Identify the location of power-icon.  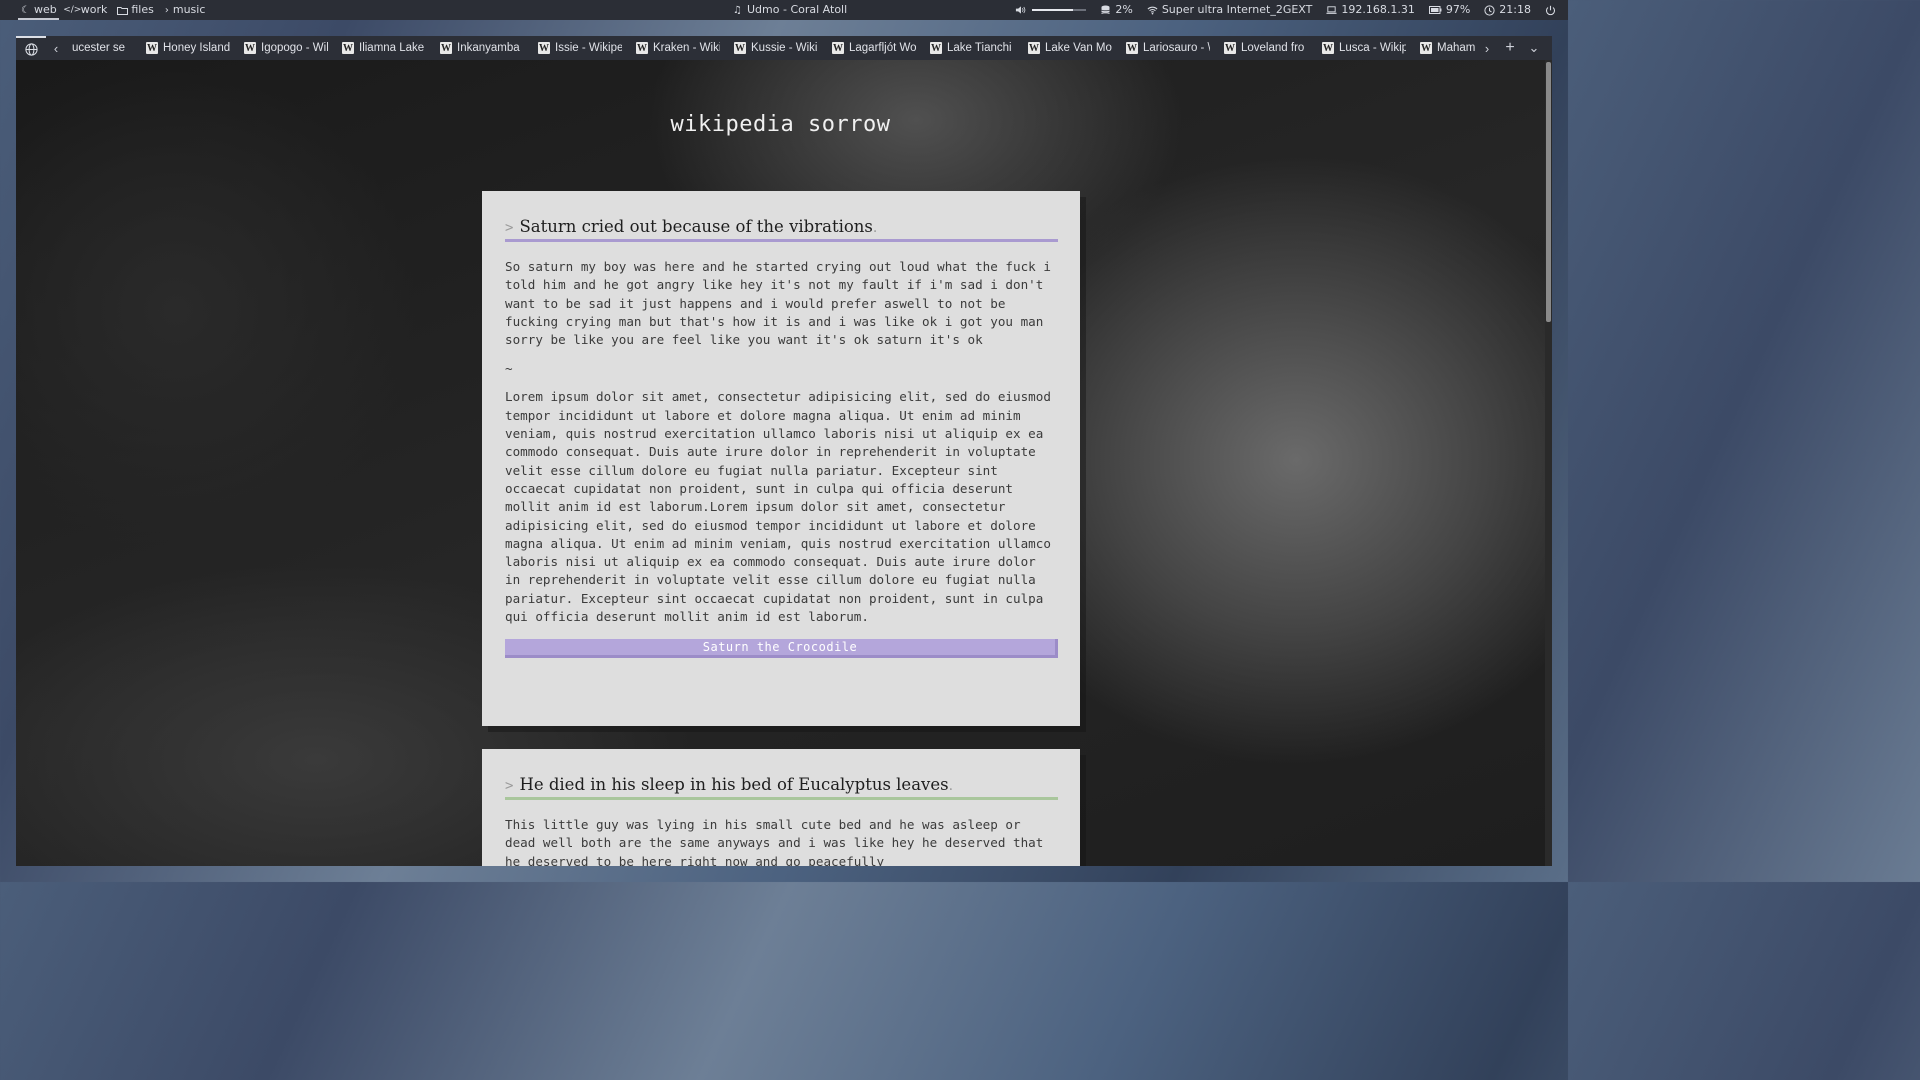
(1550, 10).